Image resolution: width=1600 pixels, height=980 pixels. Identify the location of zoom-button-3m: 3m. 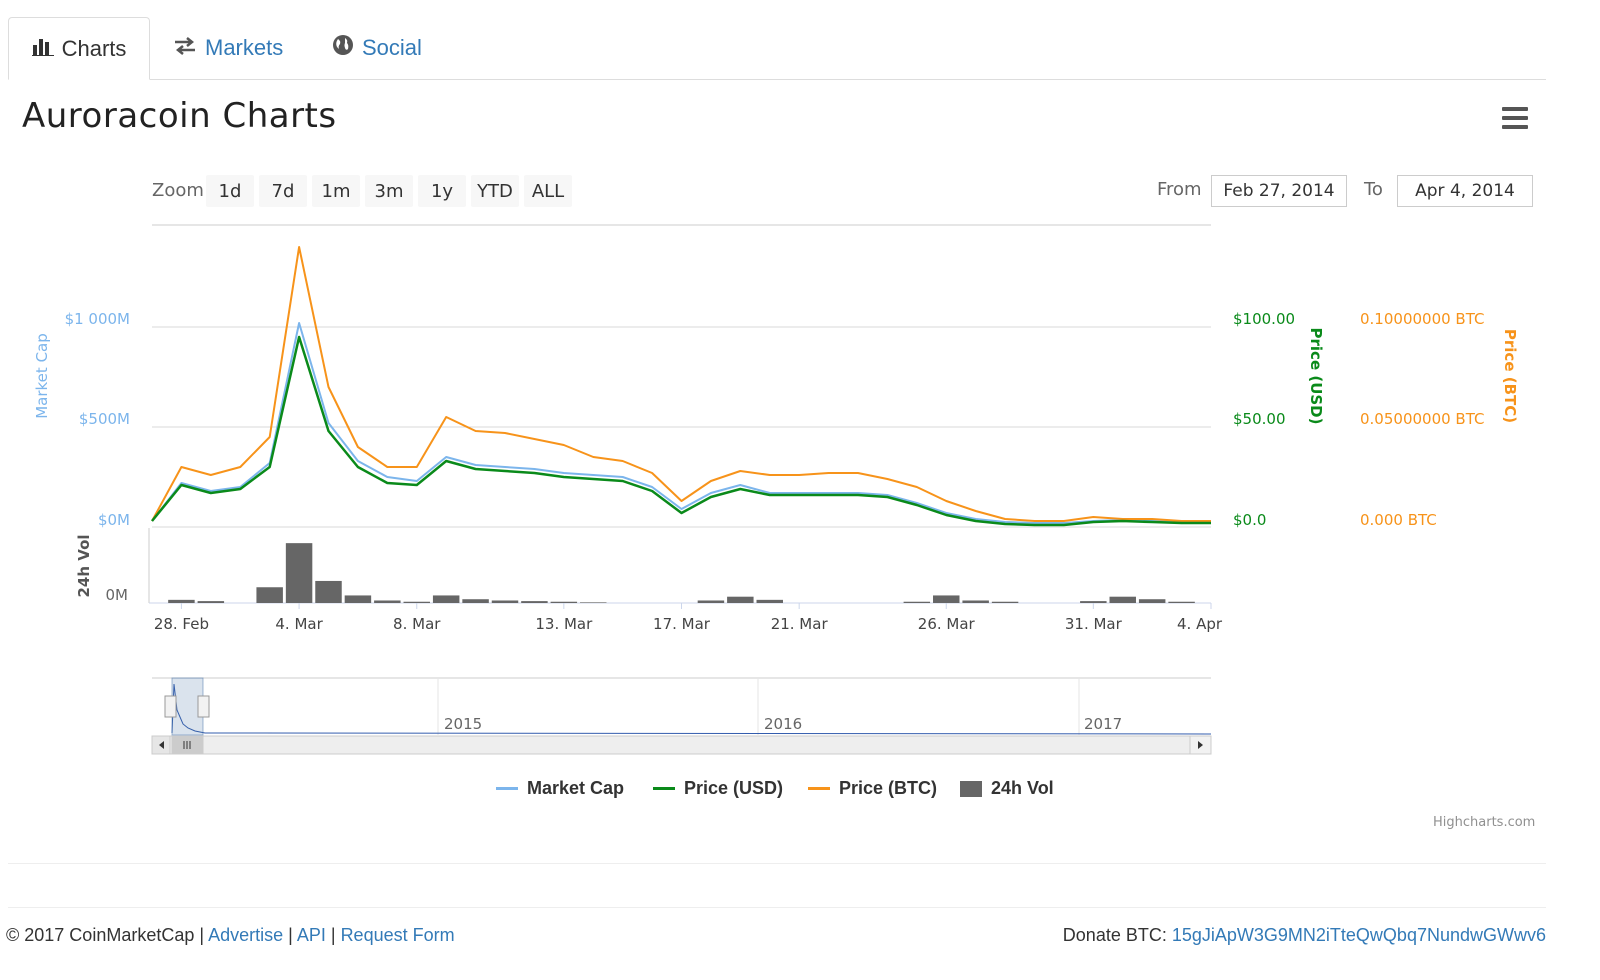
(389, 191).